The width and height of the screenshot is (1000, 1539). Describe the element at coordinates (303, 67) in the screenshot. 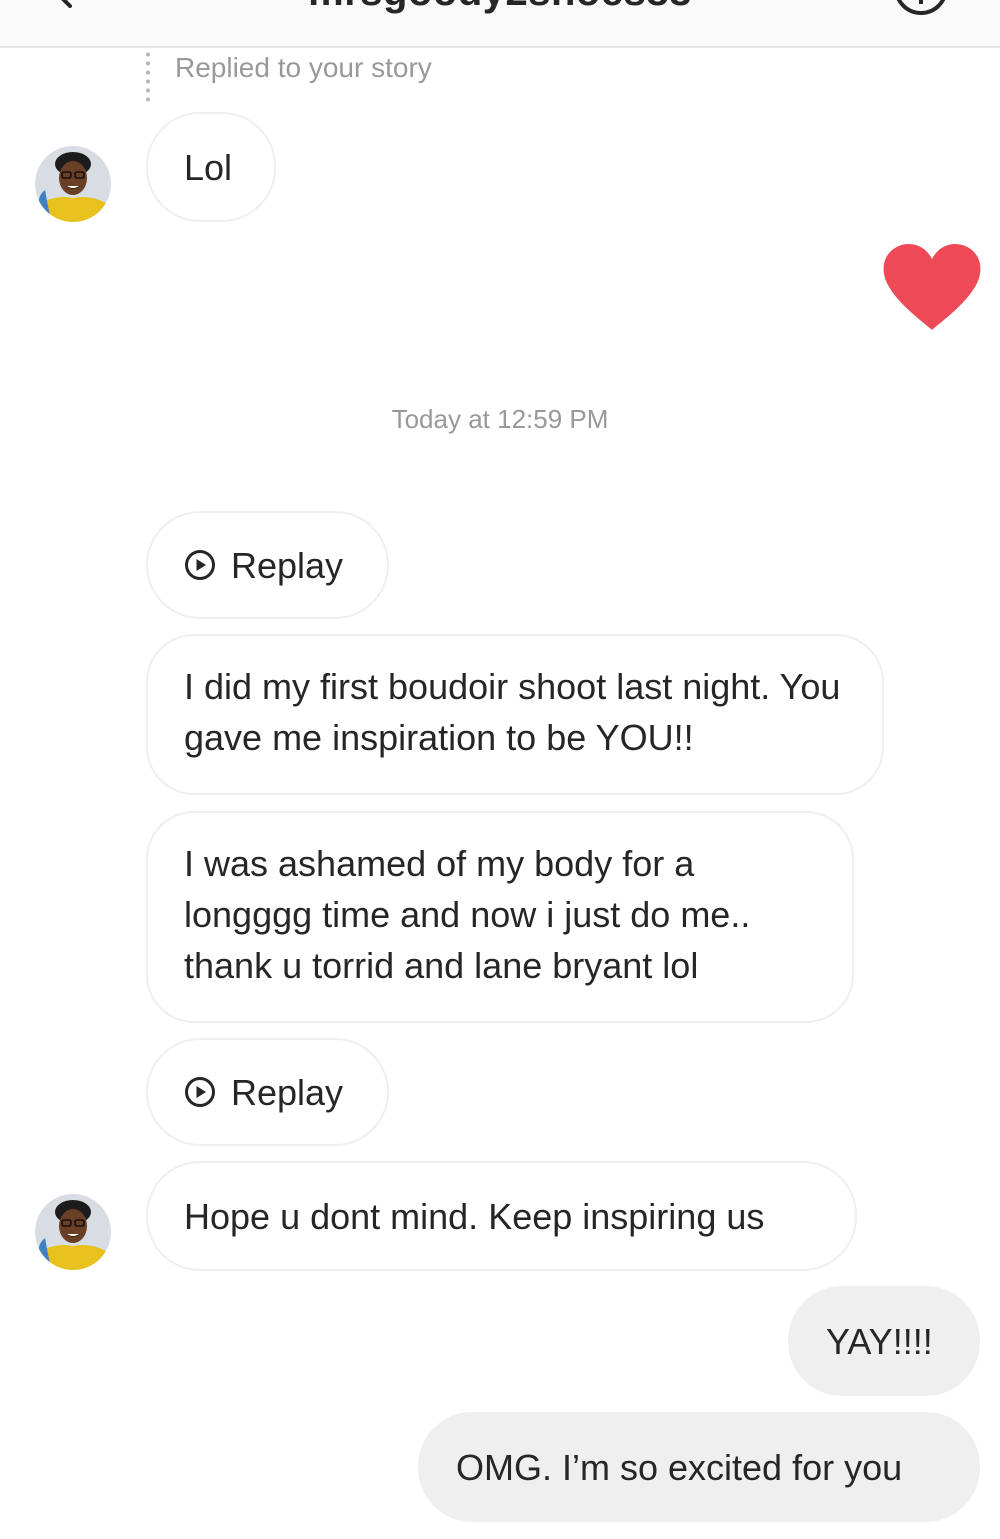

I see `replied-to-story-label: Replied to your story` at that location.